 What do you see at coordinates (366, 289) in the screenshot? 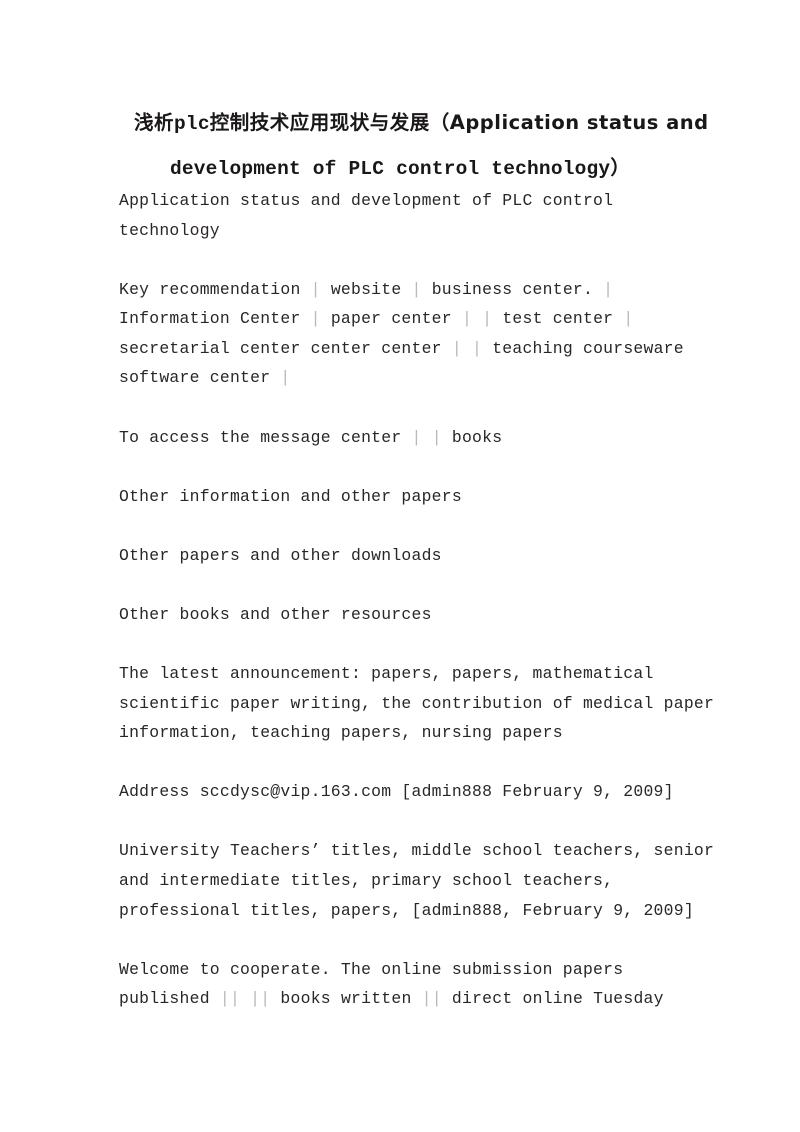
I see `text-run: website` at bounding box center [366, 289].